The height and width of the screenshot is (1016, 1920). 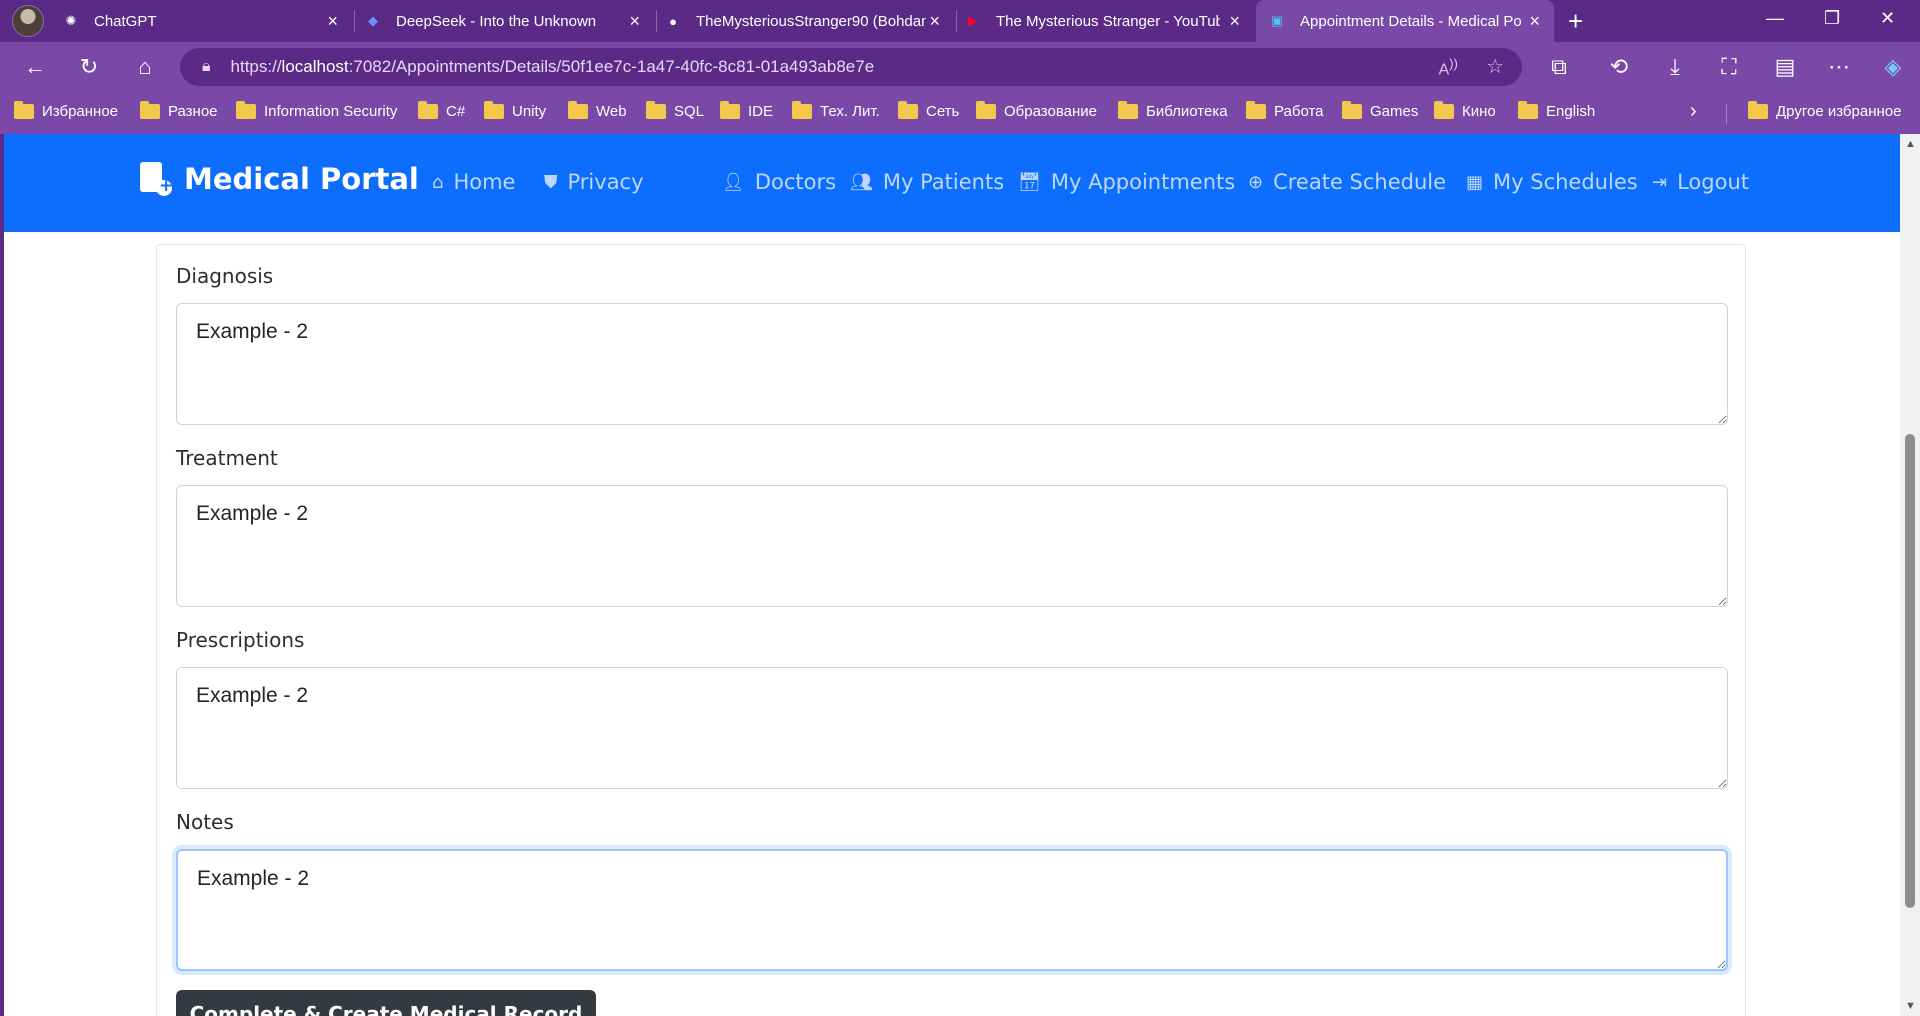 What do you see at coordinates (205, 822) in the screenshot?
I see `notes-label: Notes` at bounding box center [205, 822].